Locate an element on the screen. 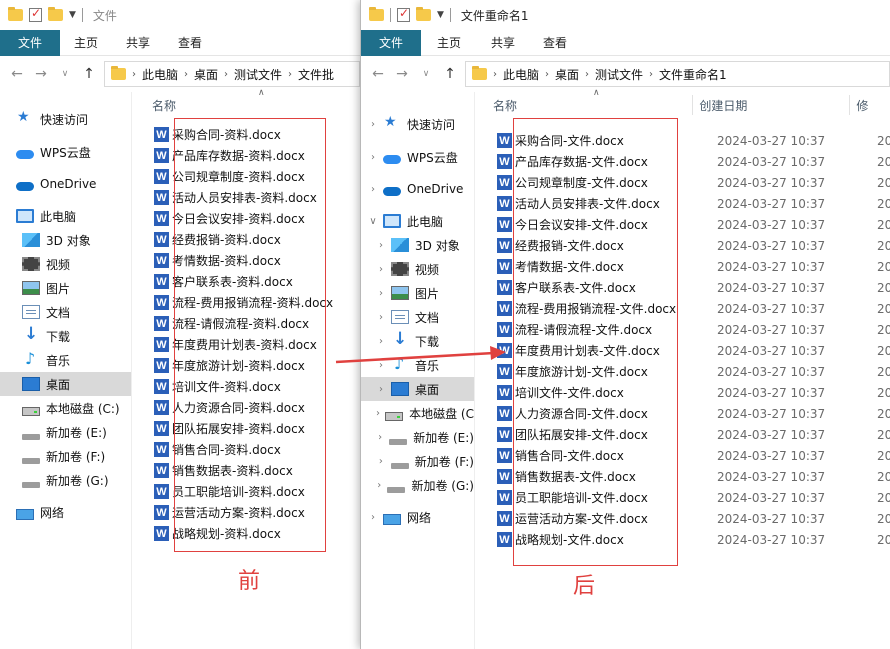 The image size is (890, 649). file-row: W 采购合同-资料.docx is located at coordinates (246, 134).